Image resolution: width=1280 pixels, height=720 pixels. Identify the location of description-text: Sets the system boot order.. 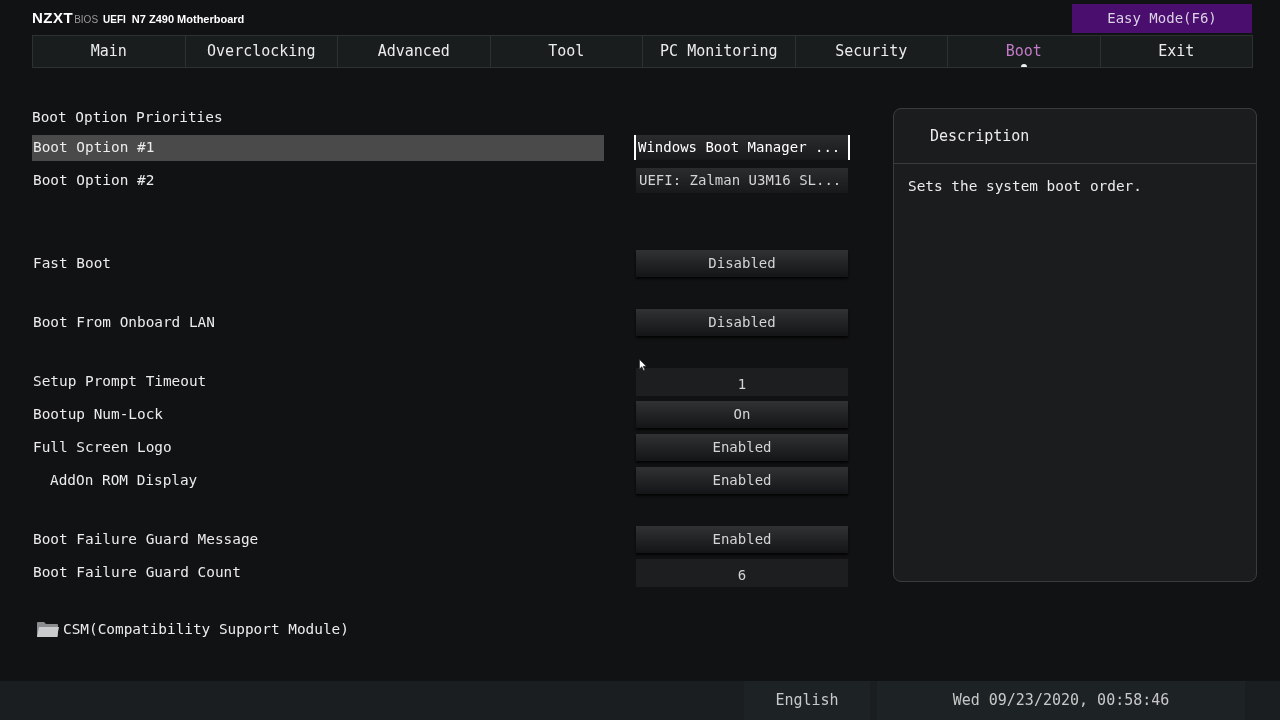
(1025, 186).